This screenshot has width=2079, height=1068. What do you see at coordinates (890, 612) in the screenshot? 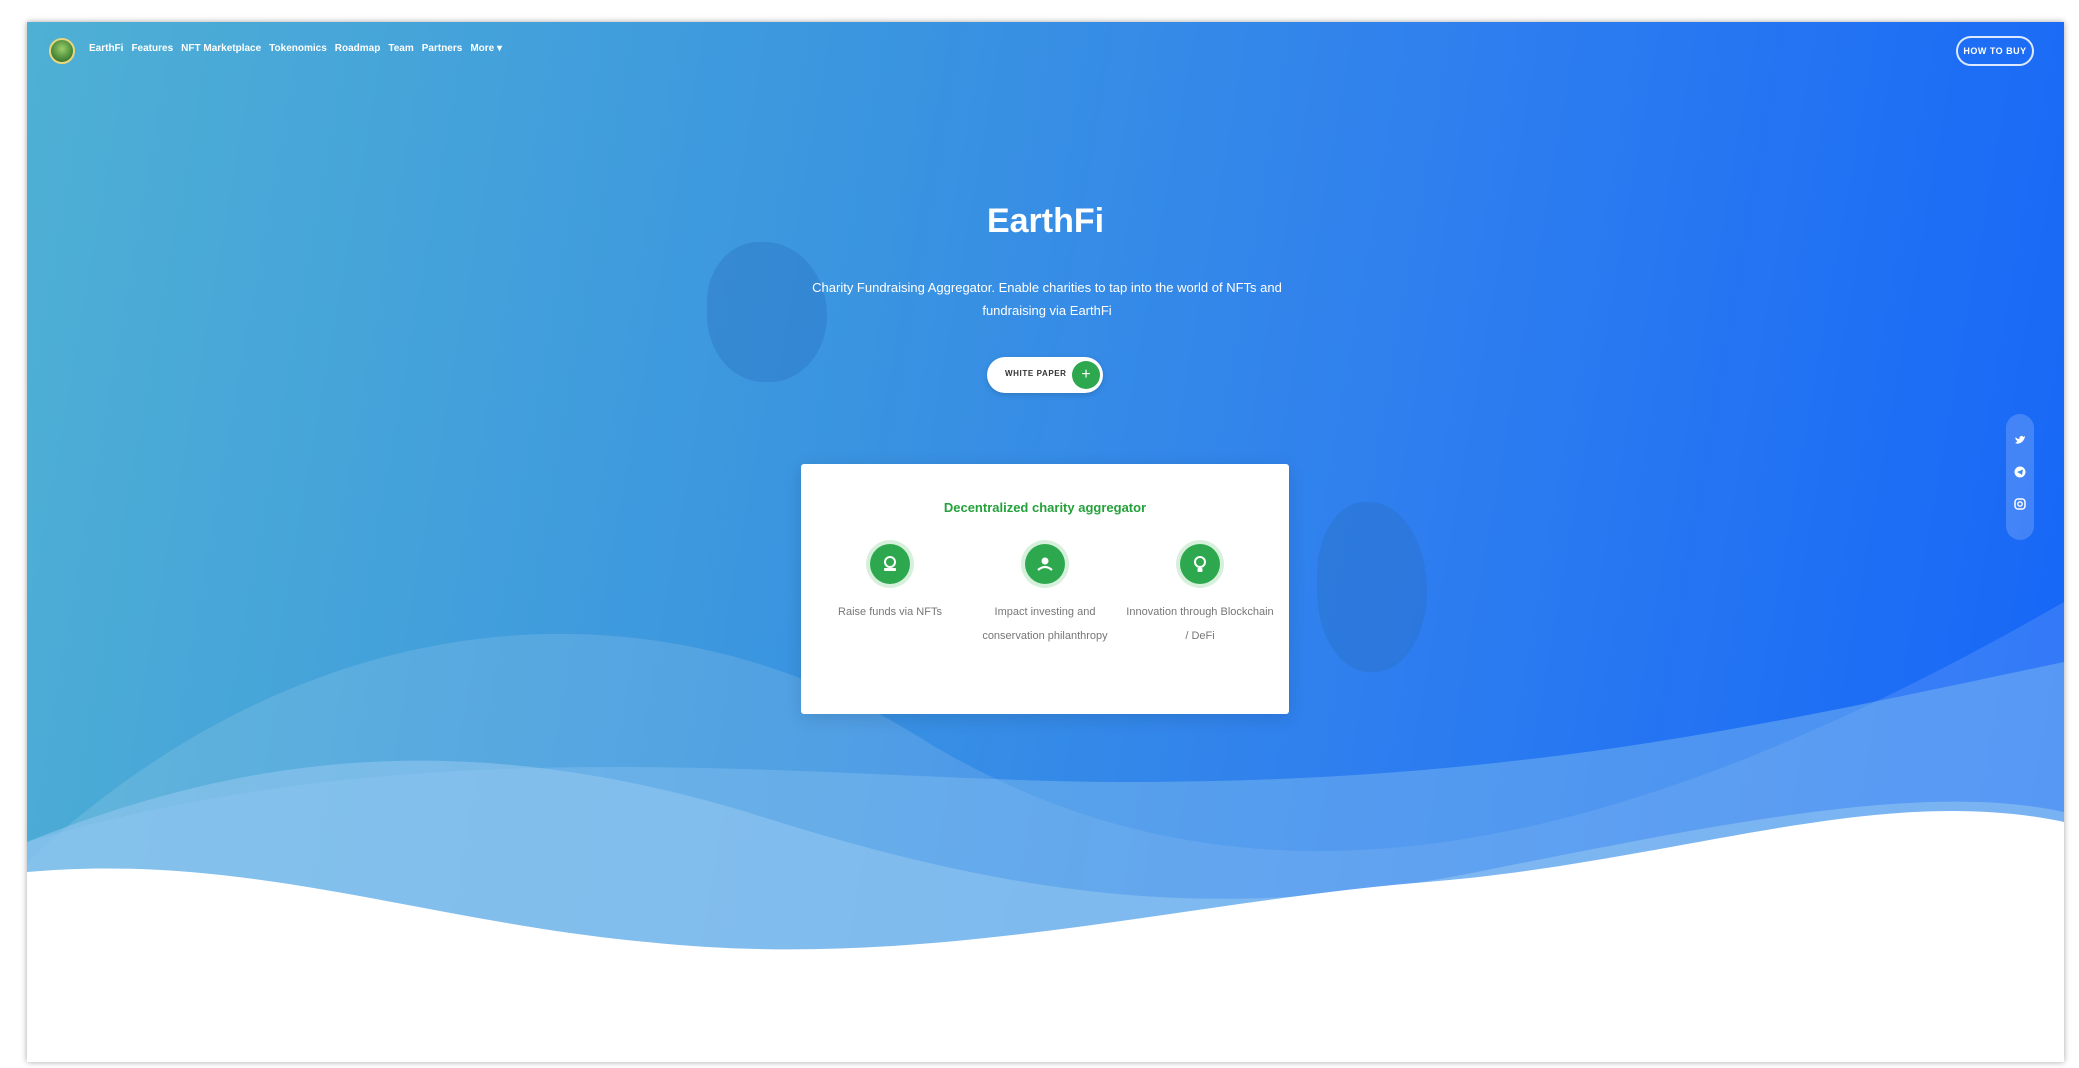
I see `feature-label: Raise funds via NFTs` at bounding box center [890, 612].